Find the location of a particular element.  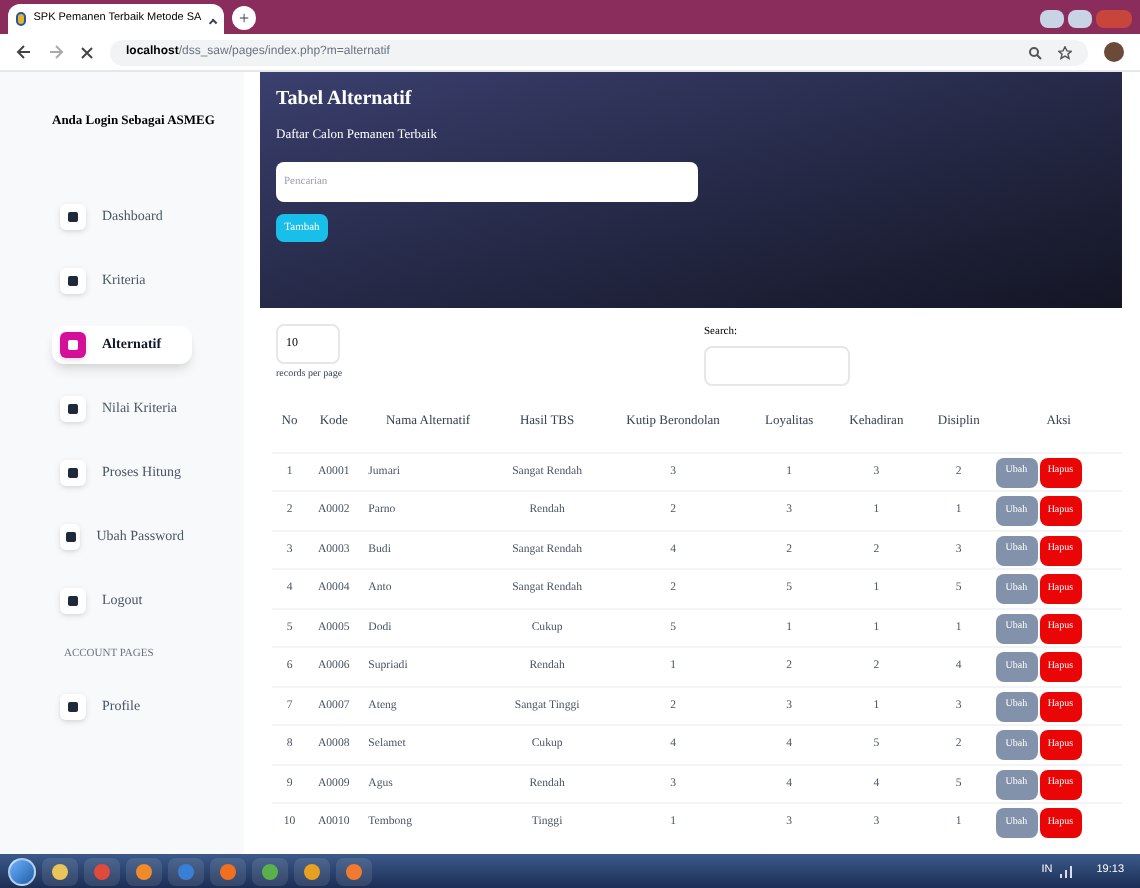

new-tab-button: + is located at coordinates (244, 18).